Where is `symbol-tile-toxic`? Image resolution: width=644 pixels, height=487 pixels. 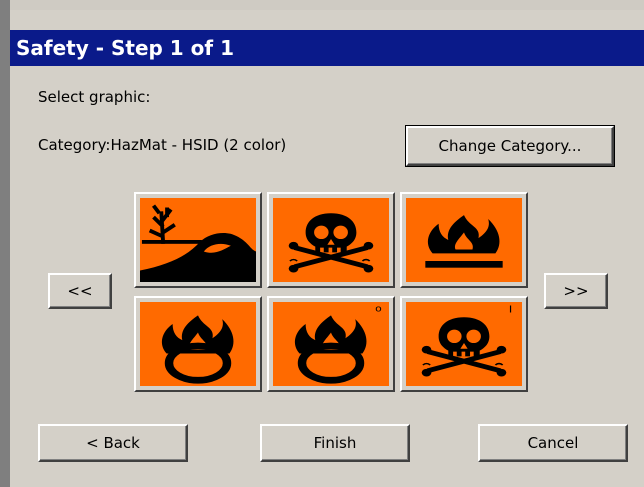 symbol-tile-toxic is located at coordinates (331, 240).